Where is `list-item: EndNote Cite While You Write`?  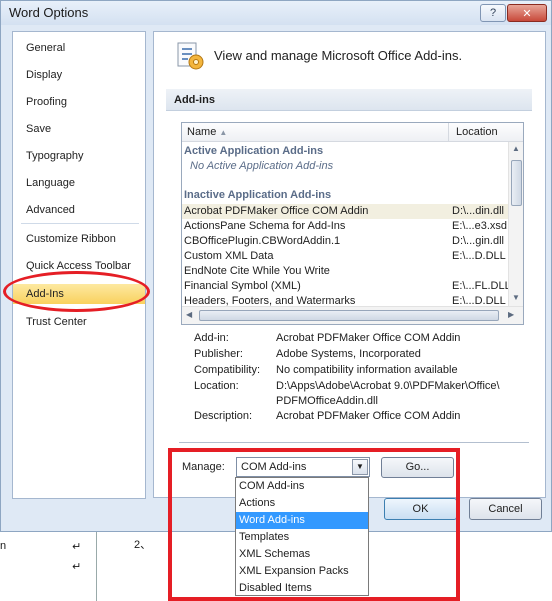
list-item: EndNote Cite While You Write is located at coordinates (345, 271).